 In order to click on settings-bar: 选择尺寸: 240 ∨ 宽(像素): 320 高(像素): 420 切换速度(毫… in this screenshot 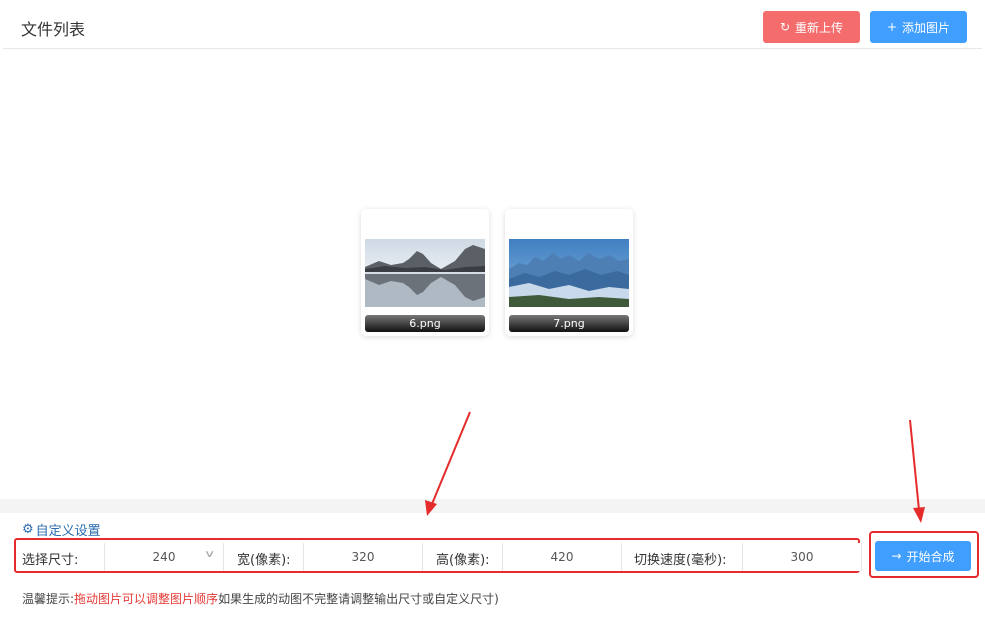, I will do `click(438, 555)`.